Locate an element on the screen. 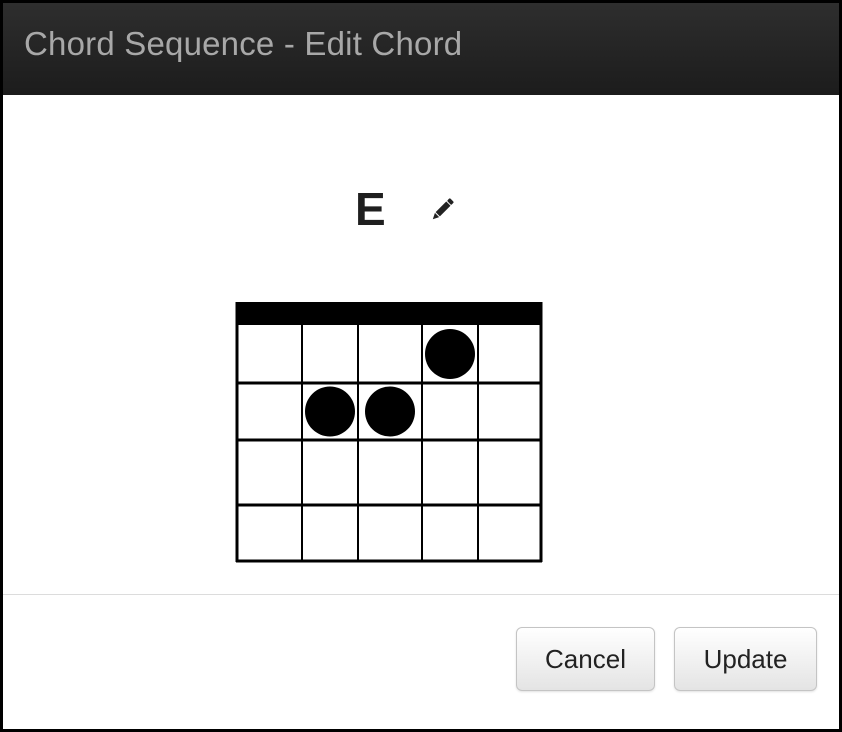 Image resolution: width=842 pixels, height=732 pixels. pencil-icon is located at coordinates (442, 210).